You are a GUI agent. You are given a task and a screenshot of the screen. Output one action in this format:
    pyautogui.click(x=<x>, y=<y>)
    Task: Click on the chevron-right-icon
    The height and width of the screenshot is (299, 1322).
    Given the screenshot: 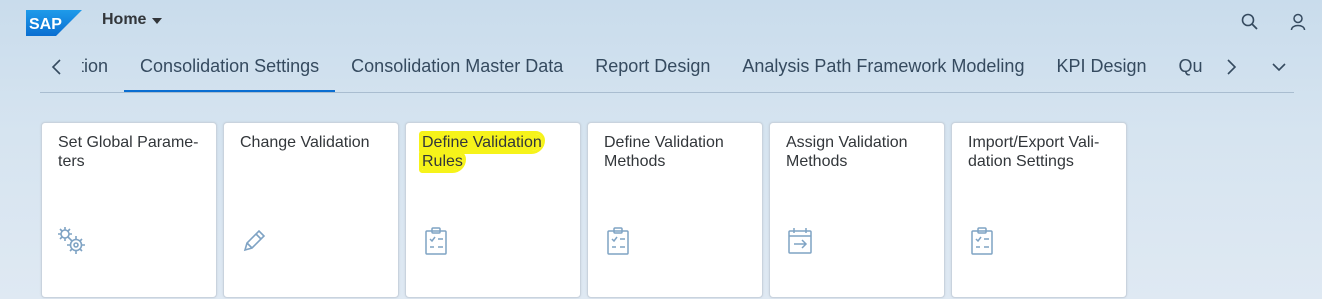 What is the action you would take?
    pyautogui.click(x=1231, y=67)
    